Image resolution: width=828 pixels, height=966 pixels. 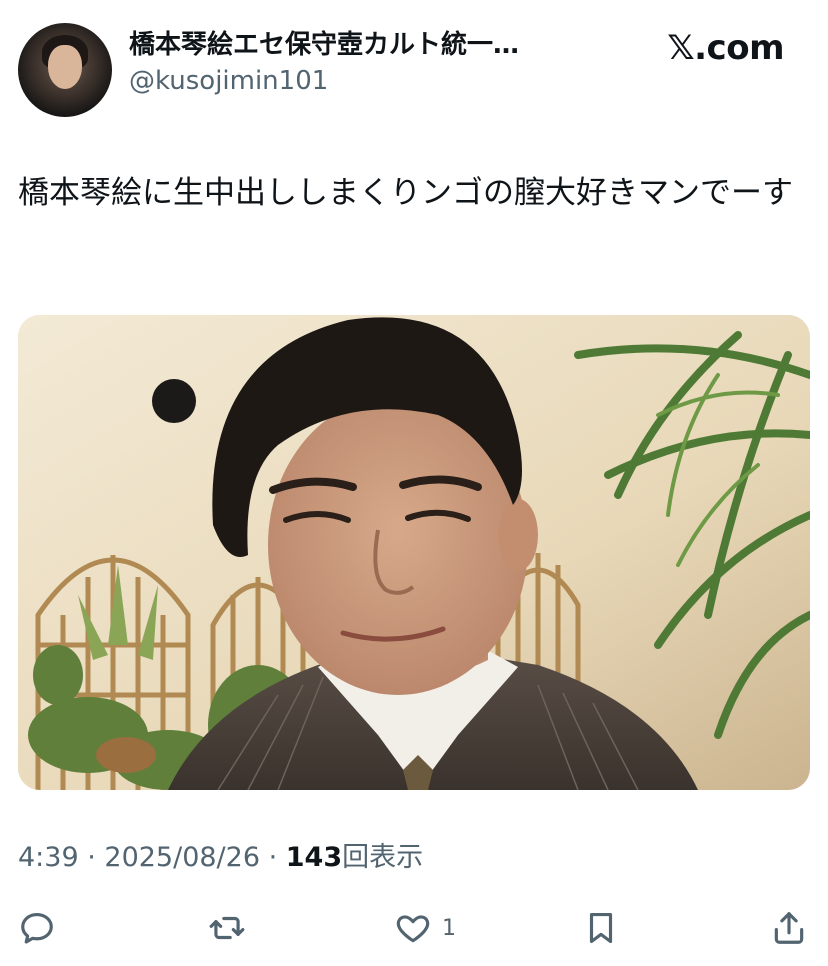 What do you see at coordinates (65, 67) in the screenshot?
I see `avatar-face` at bounding box center [65, 67].